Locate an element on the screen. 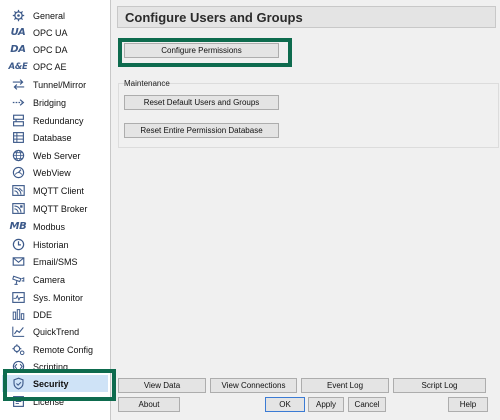  sidebar-item-label: OPC DA is located at coordinates (50, 49).